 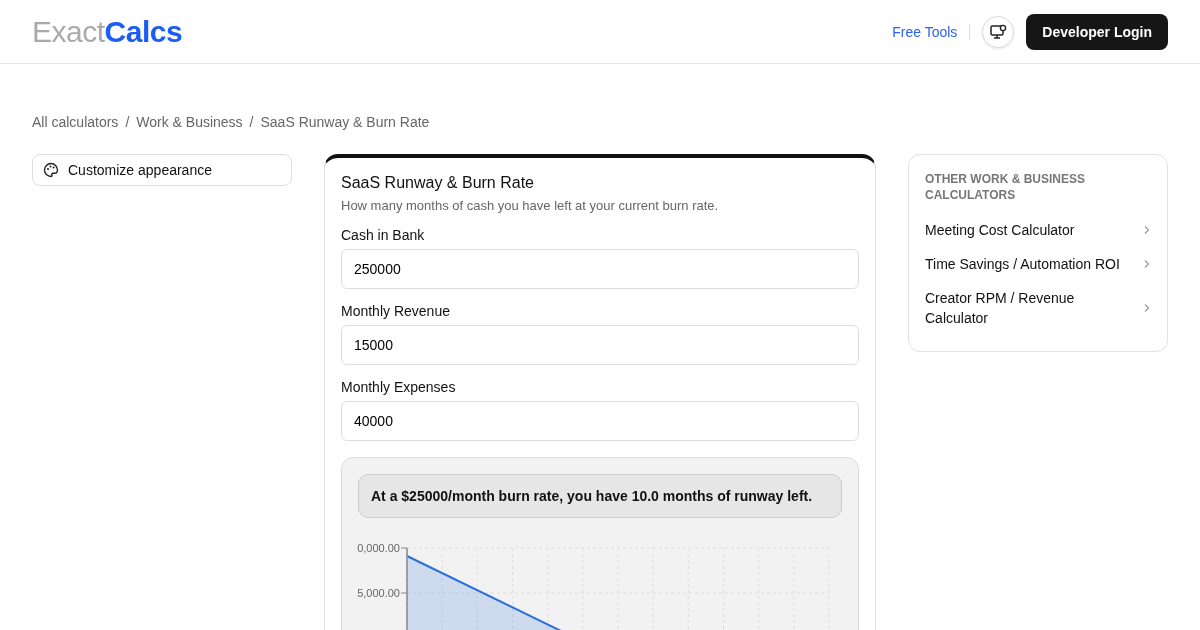 I want to click on field-label: Cash in Bank, so click(x=383, y=235).